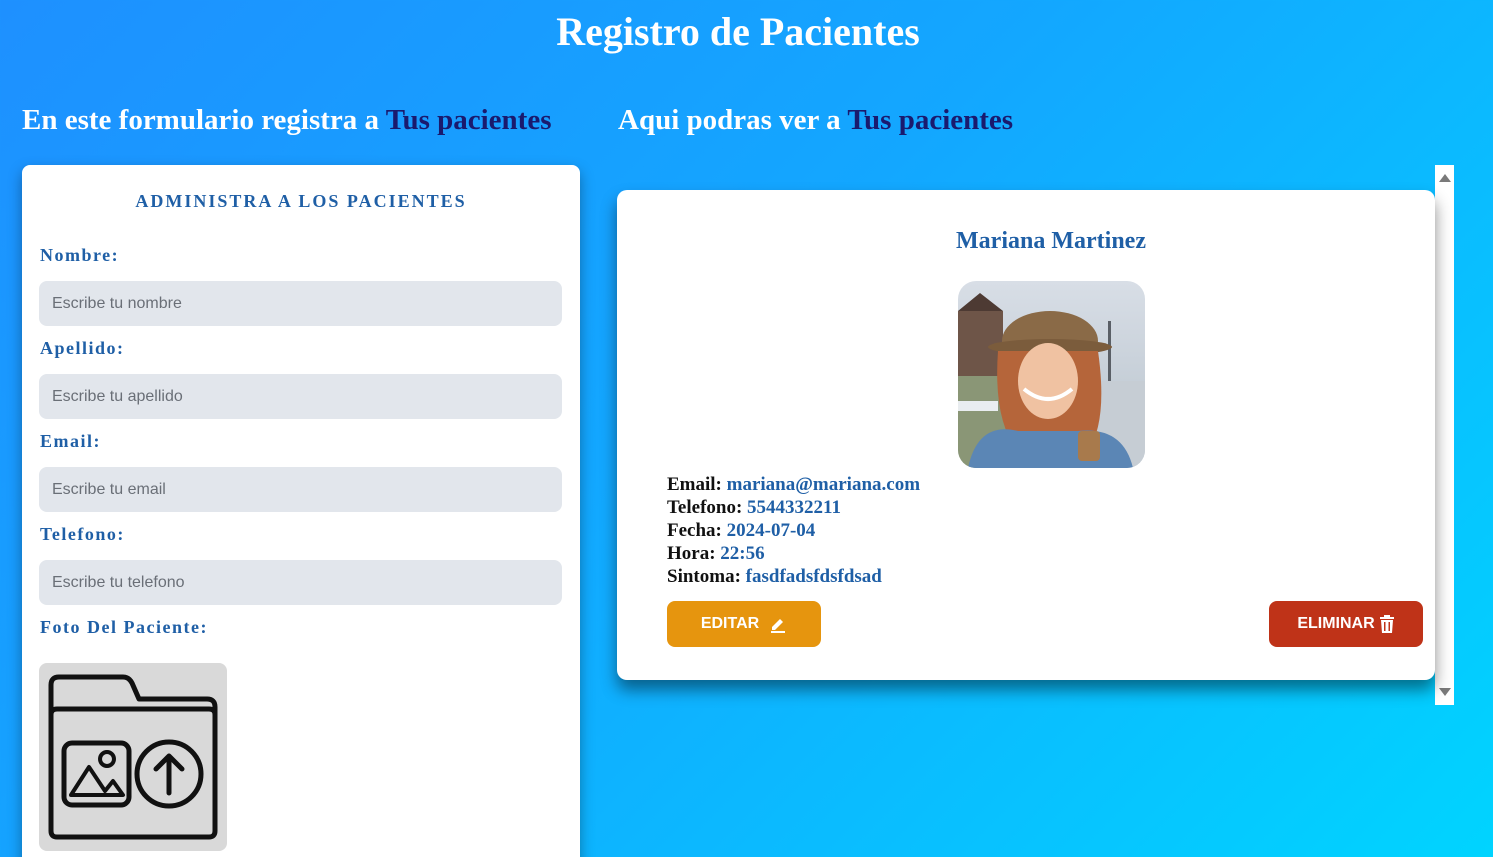 The image size is (1493, 857). What do you see at coordinates (771, 530) in the screenshot?
I see `patient-date: 2024-07-04` at bounding box center [771, 530].